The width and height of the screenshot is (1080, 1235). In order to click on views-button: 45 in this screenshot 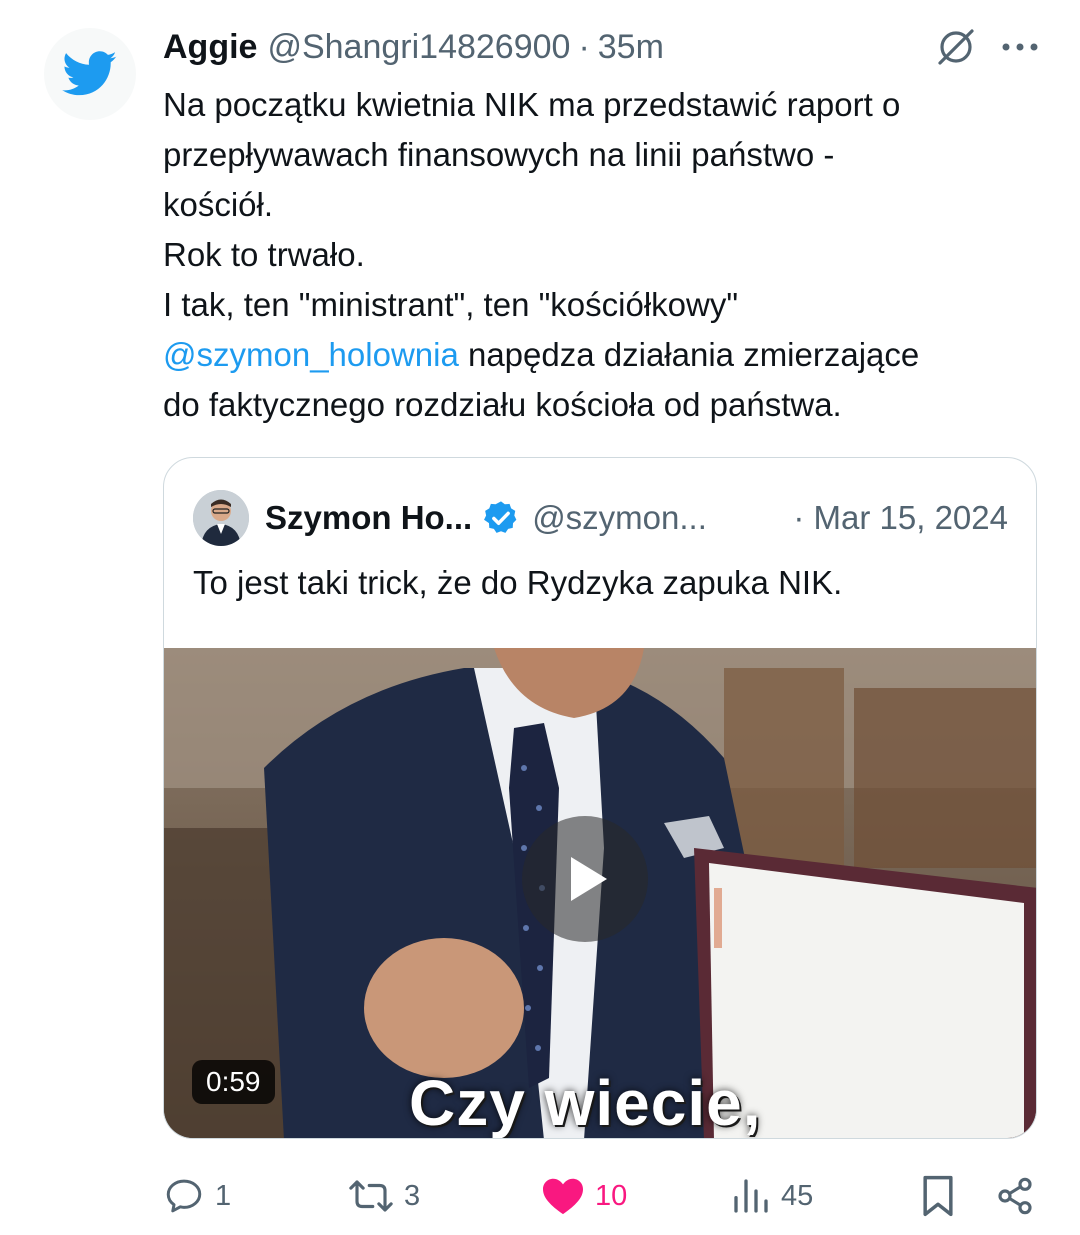, I will do `click(772, 1196)`.